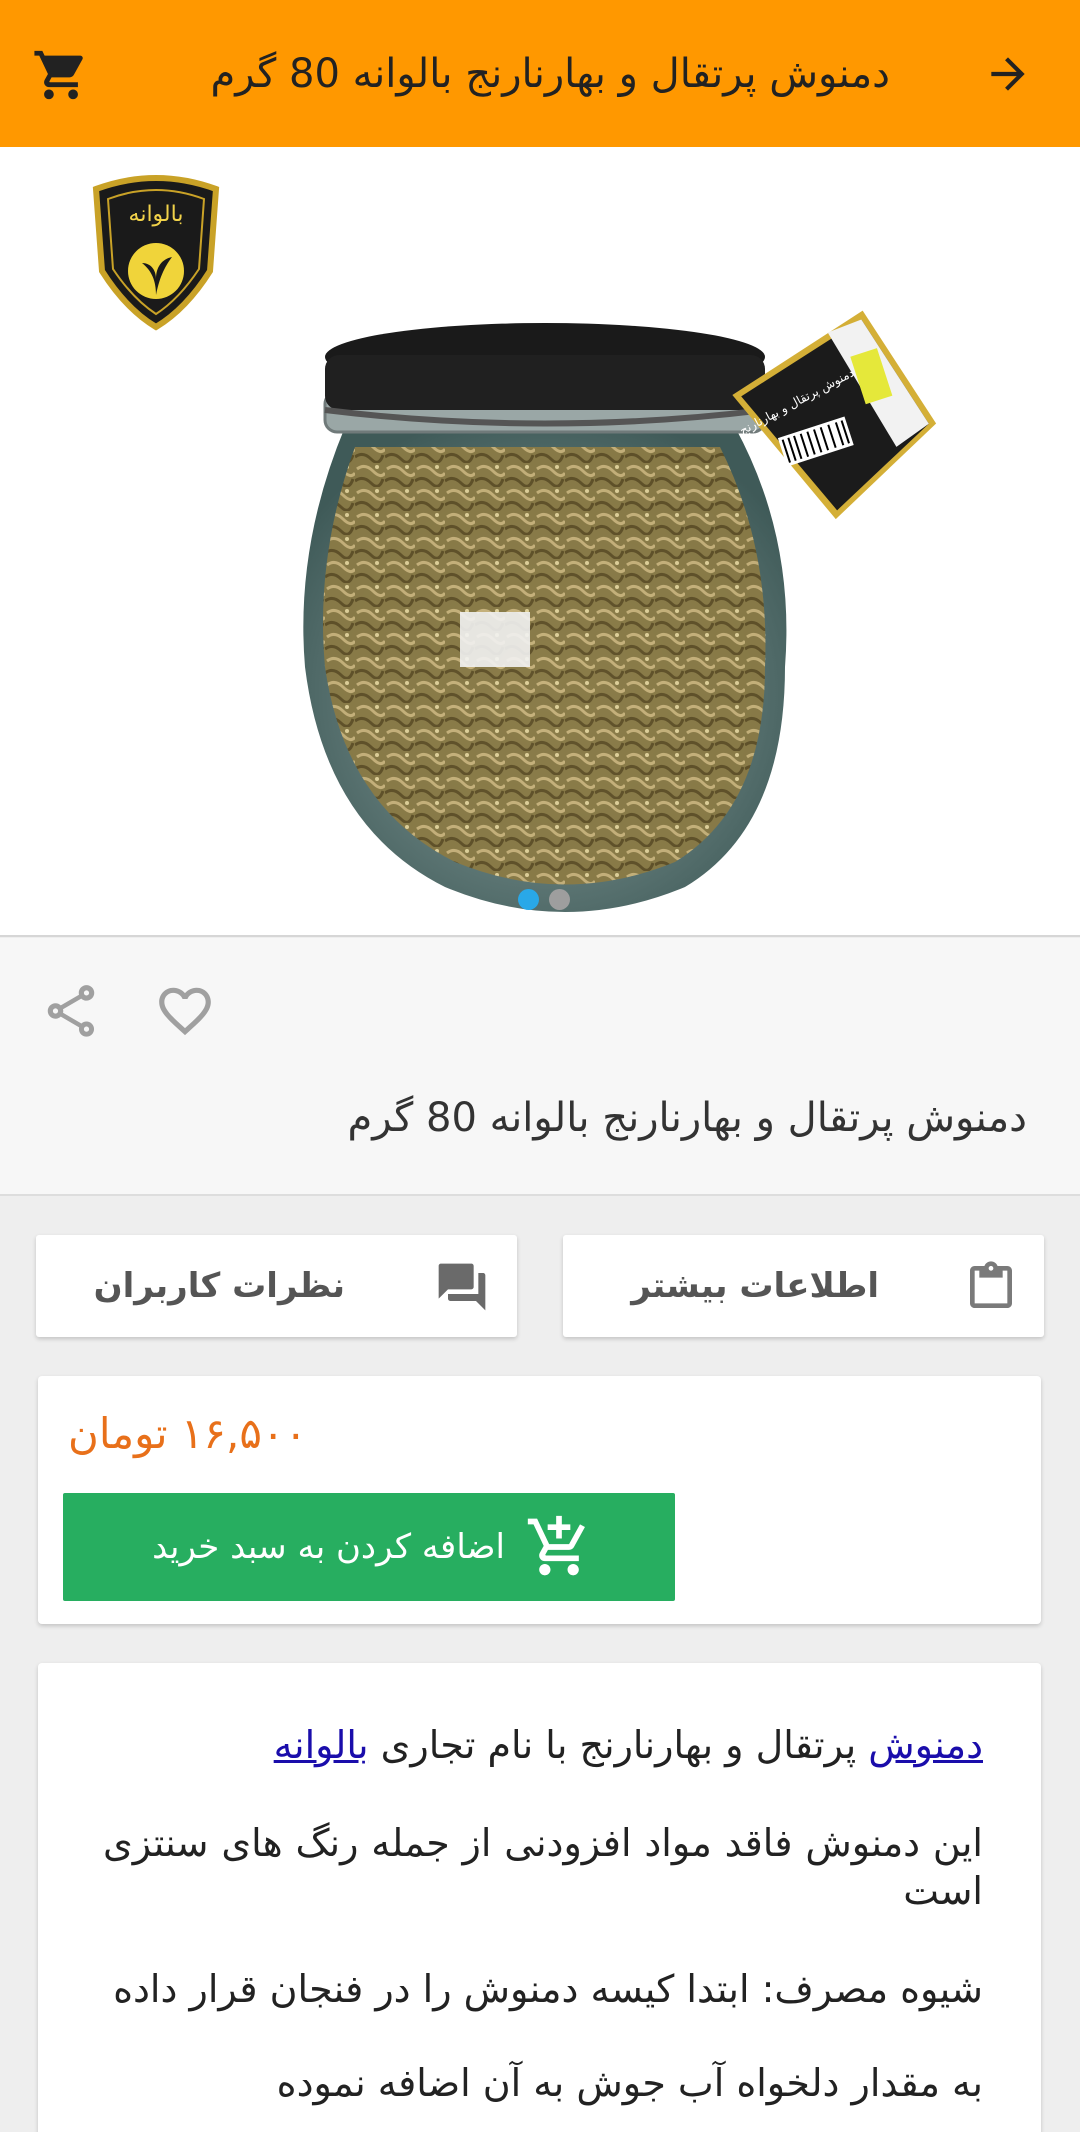  I want to click on description-link-damnoosh: دمنوش, so click(925, 1745).